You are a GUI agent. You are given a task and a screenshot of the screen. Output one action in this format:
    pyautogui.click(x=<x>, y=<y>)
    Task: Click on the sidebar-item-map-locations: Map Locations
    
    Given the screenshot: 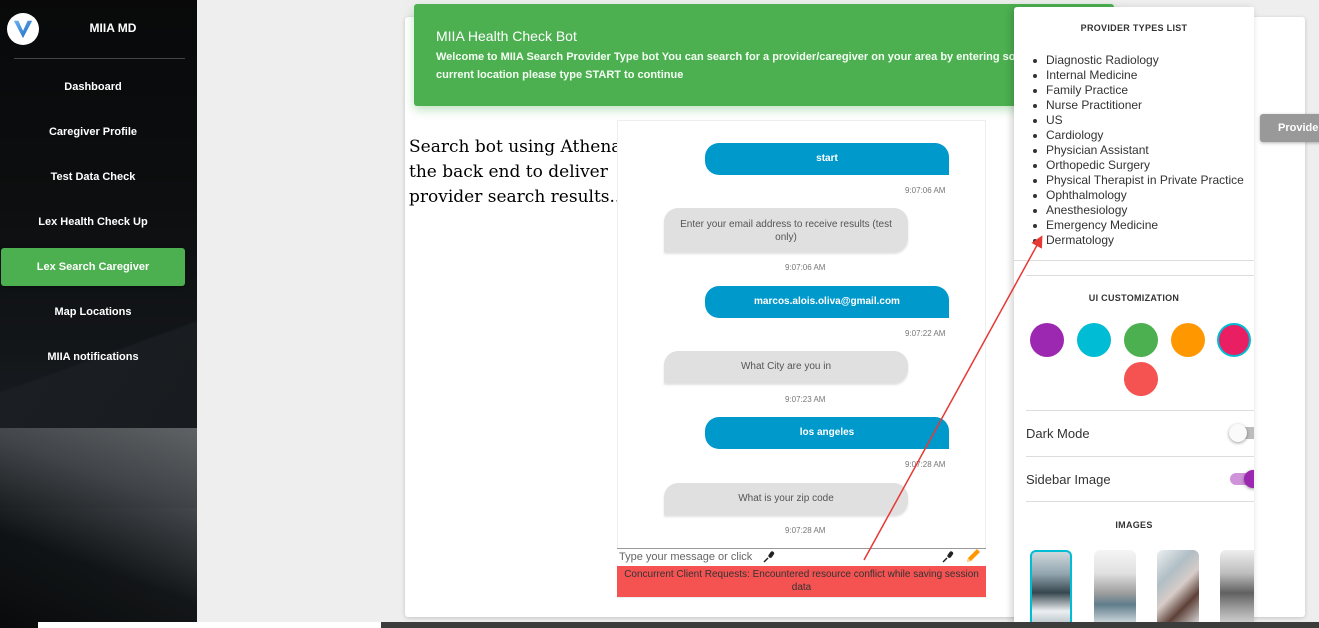 What is the action you would take?
    pyautogui.click(x=93, y=312)
    